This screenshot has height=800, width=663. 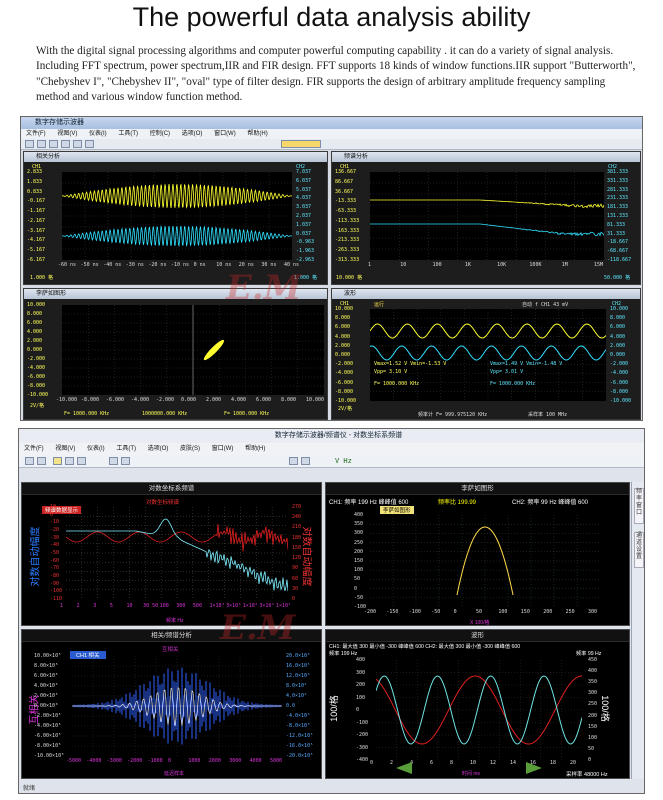 What do you see at coordinates (263, 400) in the screenshot?
I see `tick-label: 6.000` at bounding box center [263, 400].